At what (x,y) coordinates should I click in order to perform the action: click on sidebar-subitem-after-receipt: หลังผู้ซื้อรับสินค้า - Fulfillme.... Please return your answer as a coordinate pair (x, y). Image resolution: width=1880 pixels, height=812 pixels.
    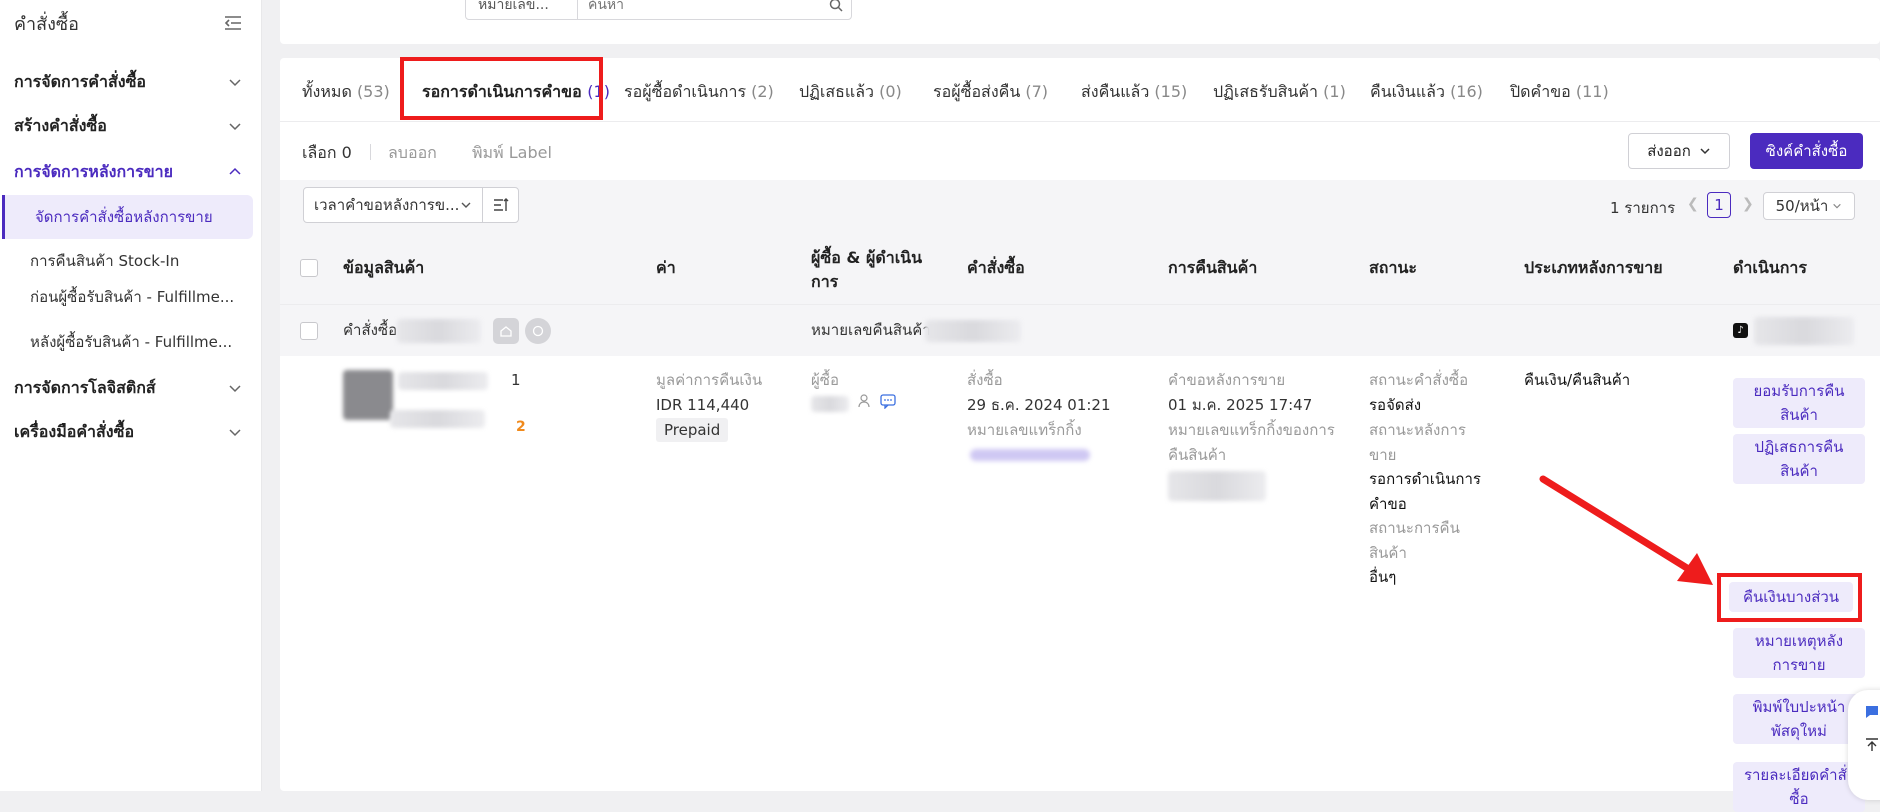
    Looking at the image, I should click on (131, 342).